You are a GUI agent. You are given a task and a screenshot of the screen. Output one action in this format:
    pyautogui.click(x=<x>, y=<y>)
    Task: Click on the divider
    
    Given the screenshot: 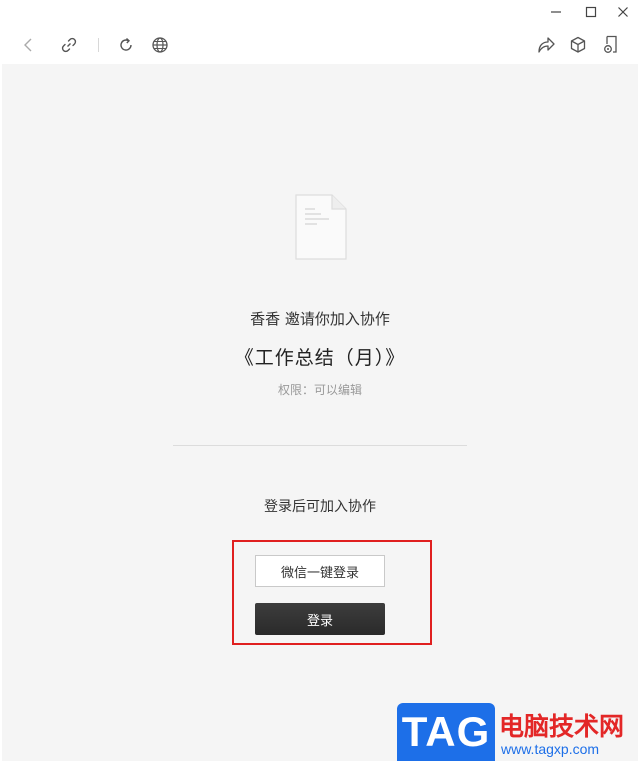 What is the action you would take?
    pyautogui.click(x=320, y=445)
    